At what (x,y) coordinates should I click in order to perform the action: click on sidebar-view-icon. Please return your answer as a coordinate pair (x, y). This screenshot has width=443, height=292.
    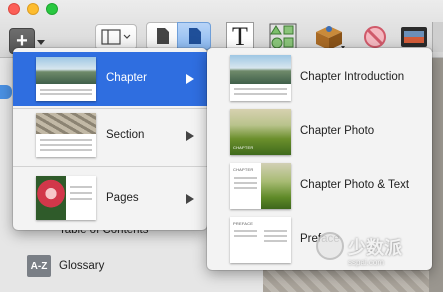
    Looking at the image, I should click on (116, 37).